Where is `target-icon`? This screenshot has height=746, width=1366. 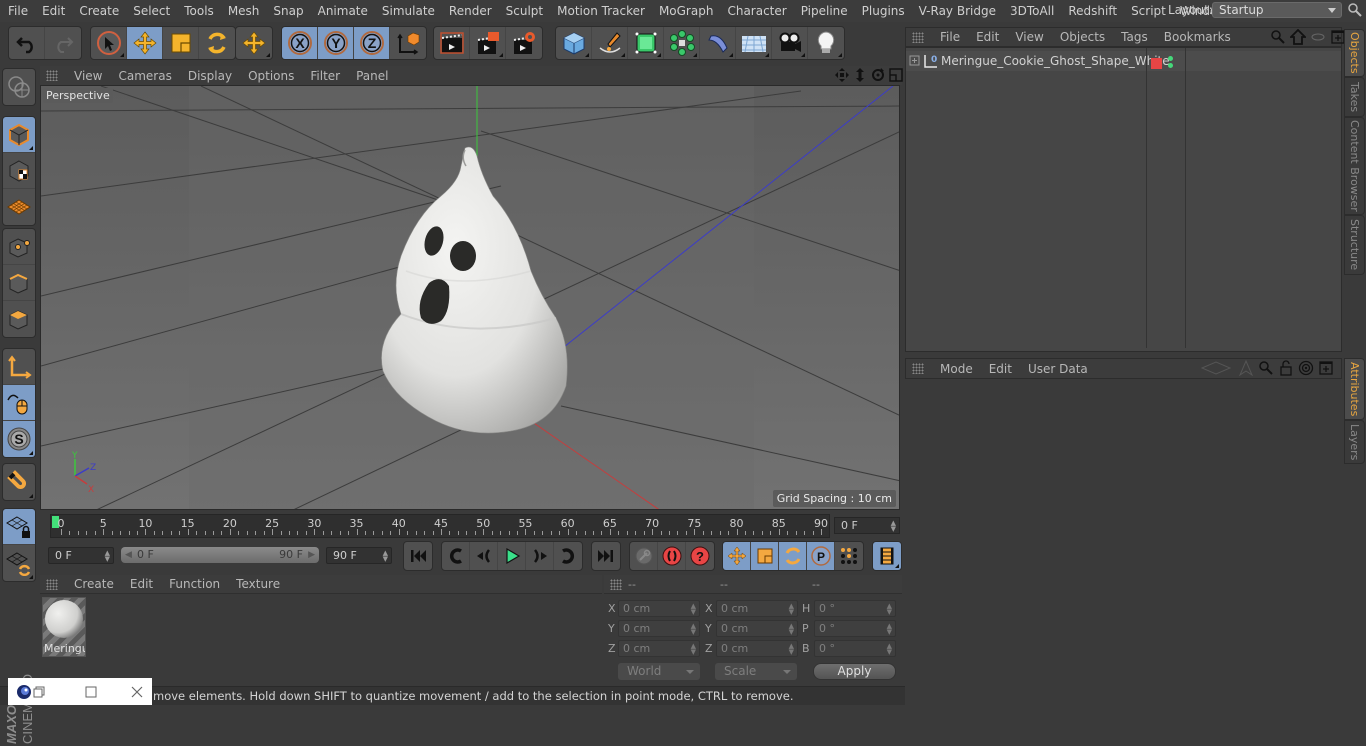 target-icon is located at coordinates (1306, 368).